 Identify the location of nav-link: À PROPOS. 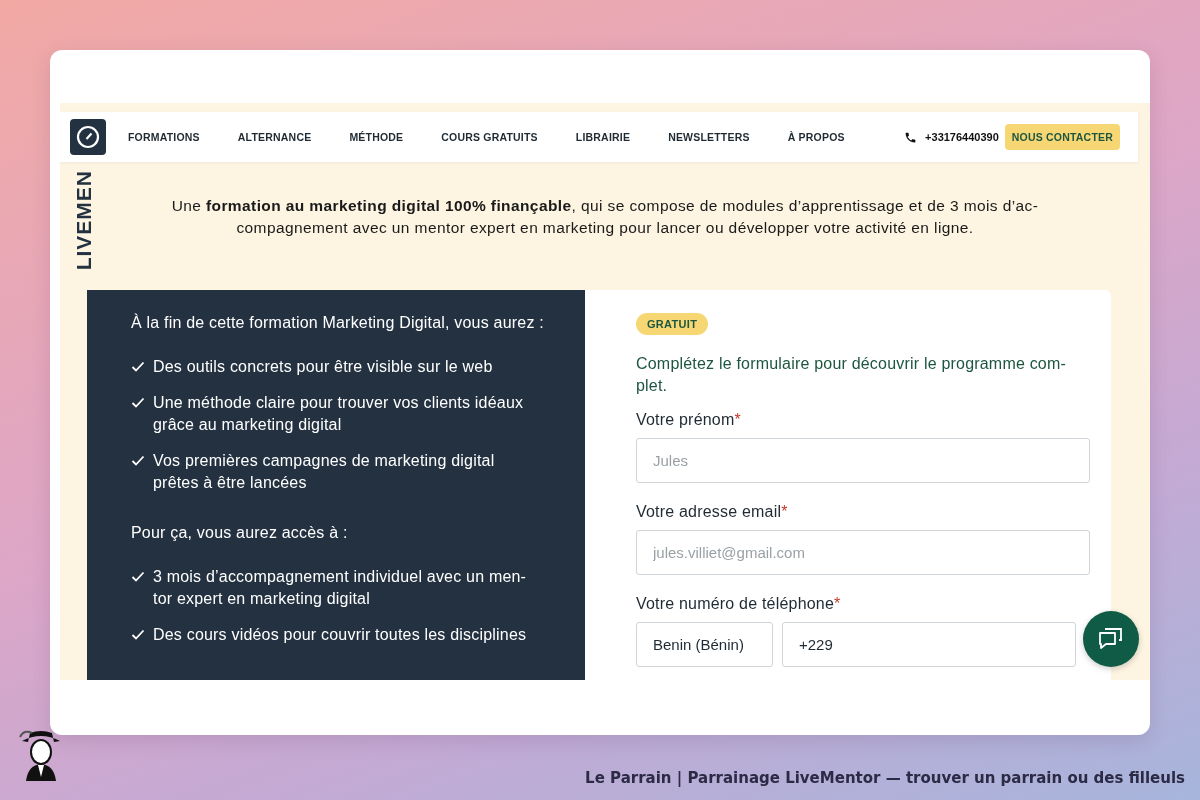
(816, 137).